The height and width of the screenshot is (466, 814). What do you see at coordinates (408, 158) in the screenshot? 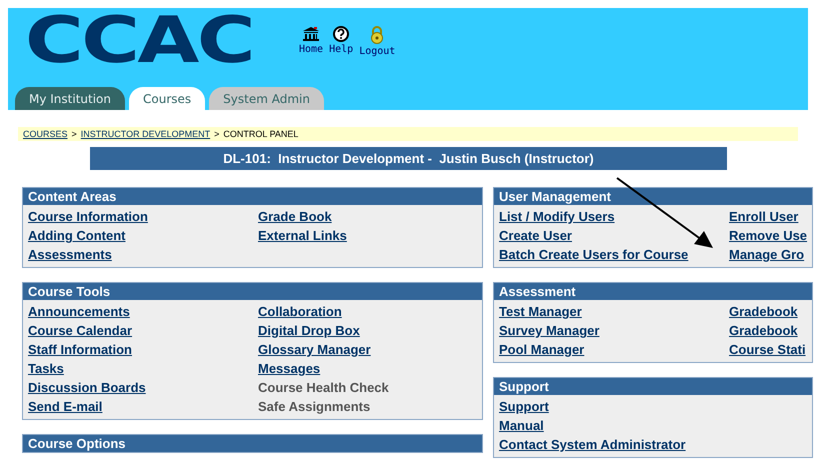
I see `course-title-bar: DL-101: Instructor Development - Justin Busch (Instructor)` at bounding box center [408, 158].